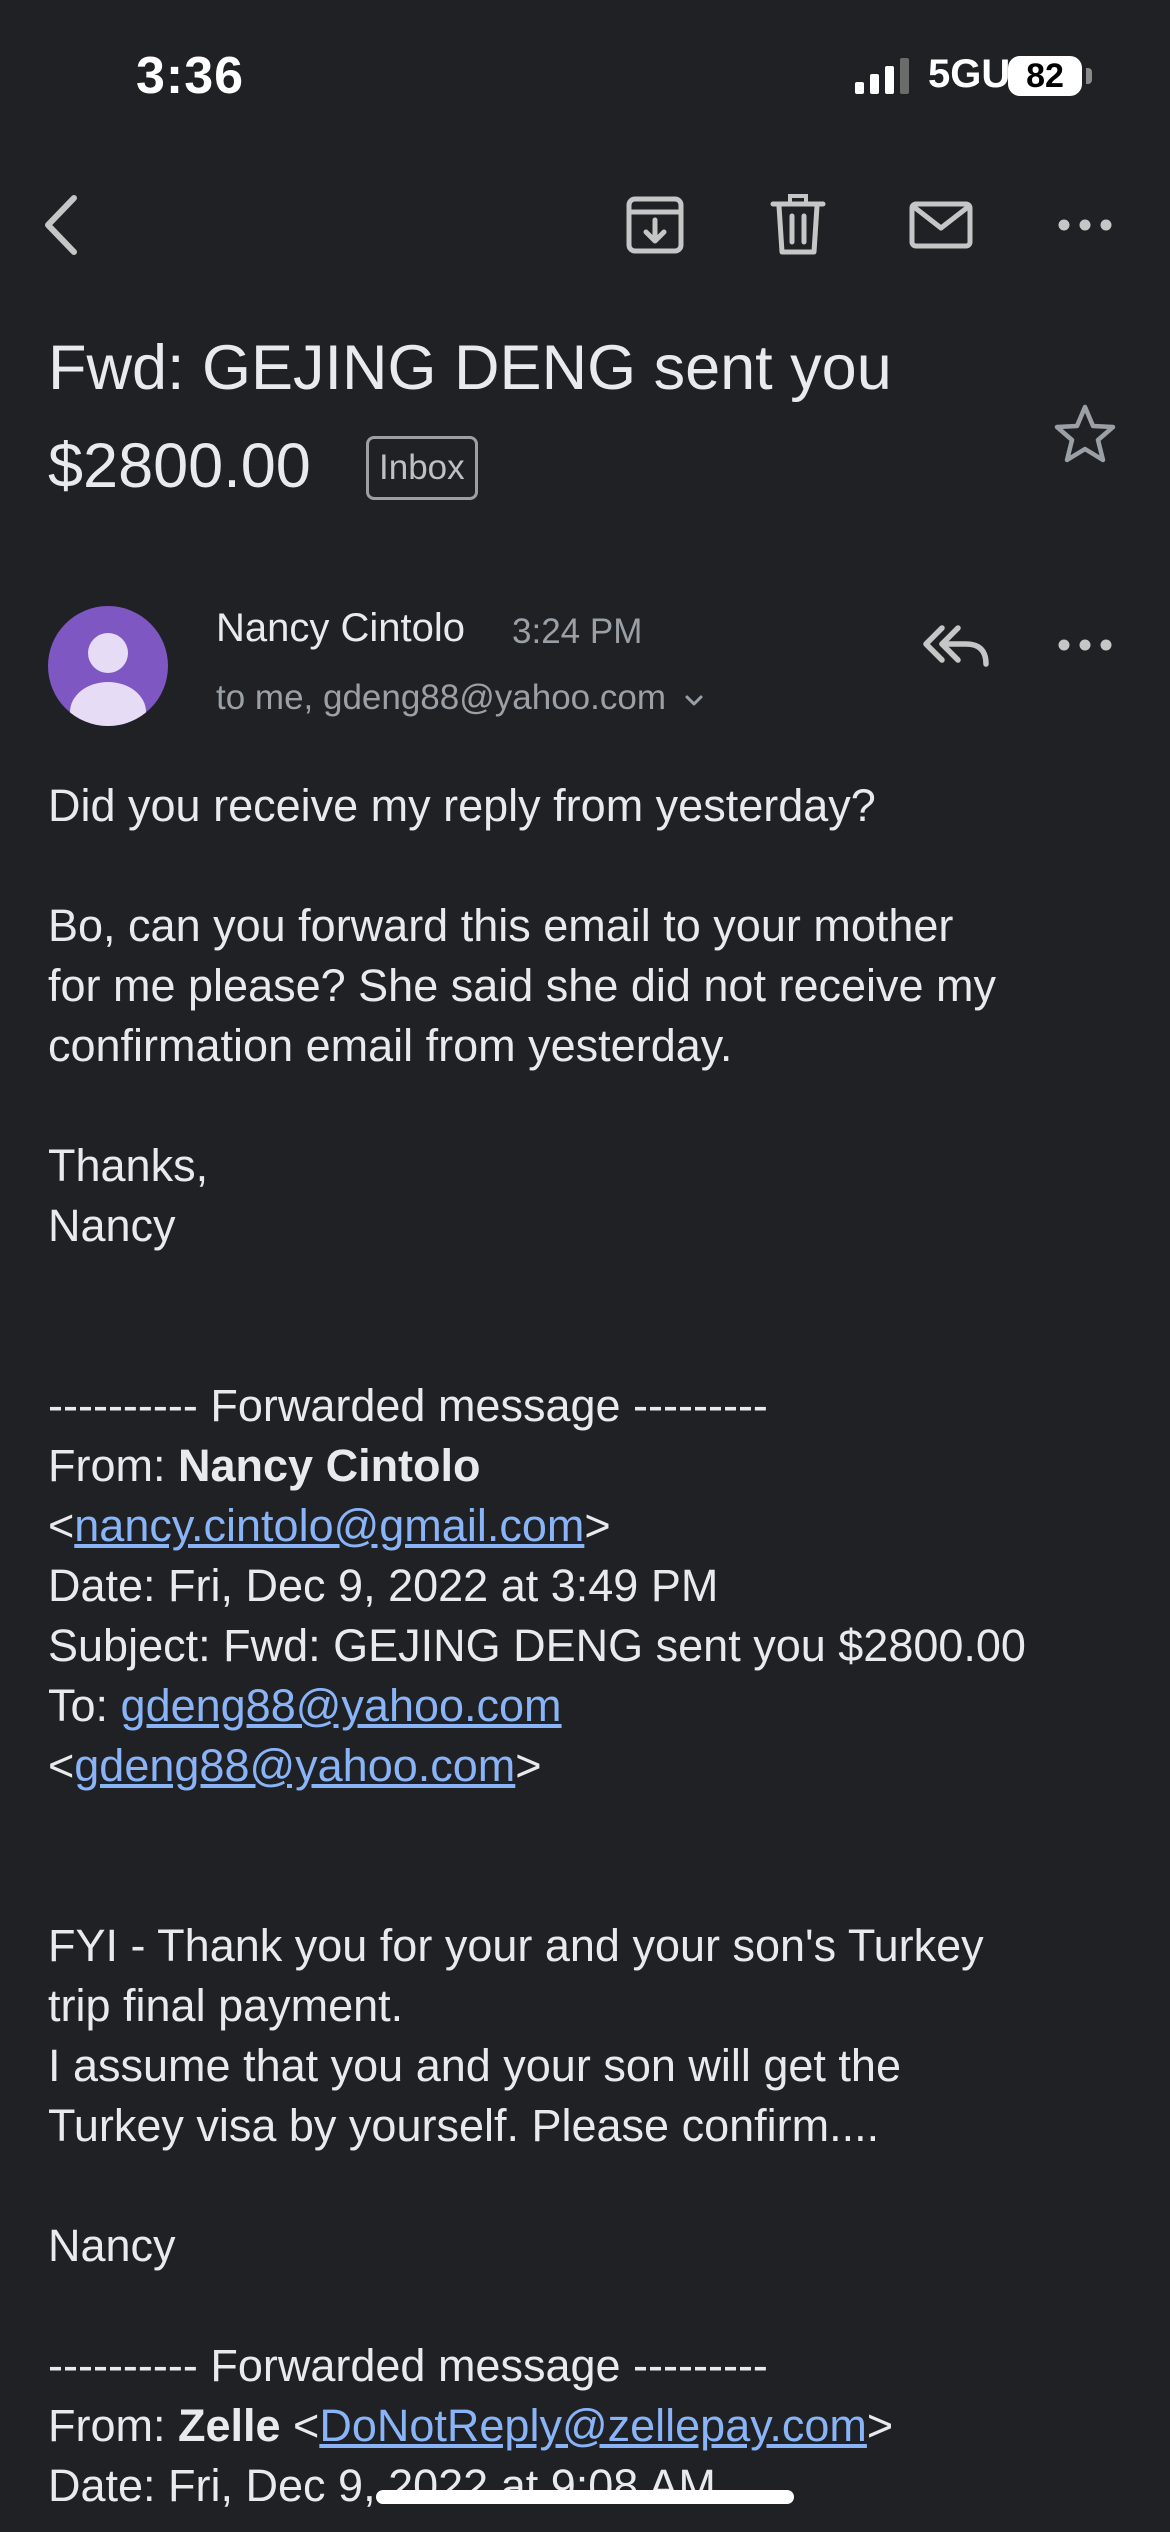 Image resolution: width=1170 pixels, height=2532 pixels. What do you see at coordinates (470, 368) in the screenshot?
I see `email-subject: Fwd: GEJING DENG sent you` at bounding box center [470, 368].